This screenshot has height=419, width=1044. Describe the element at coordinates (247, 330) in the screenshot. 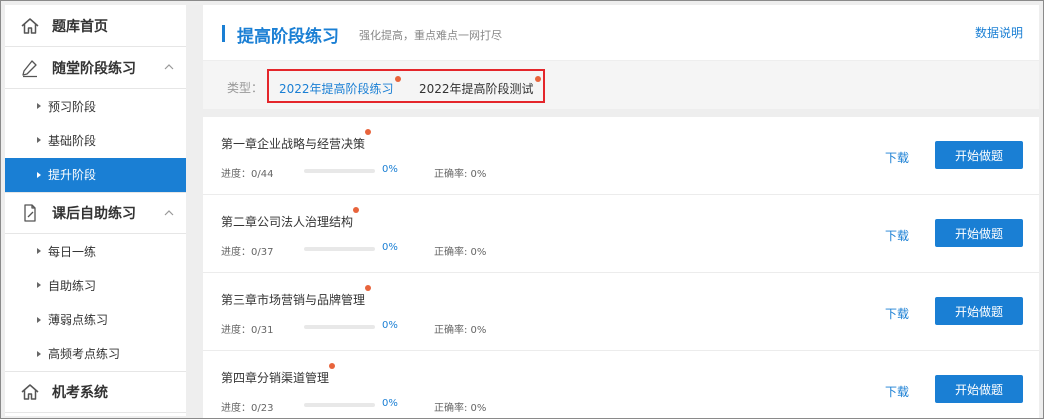

I see `progress-label: 进度：0/31` at that location.